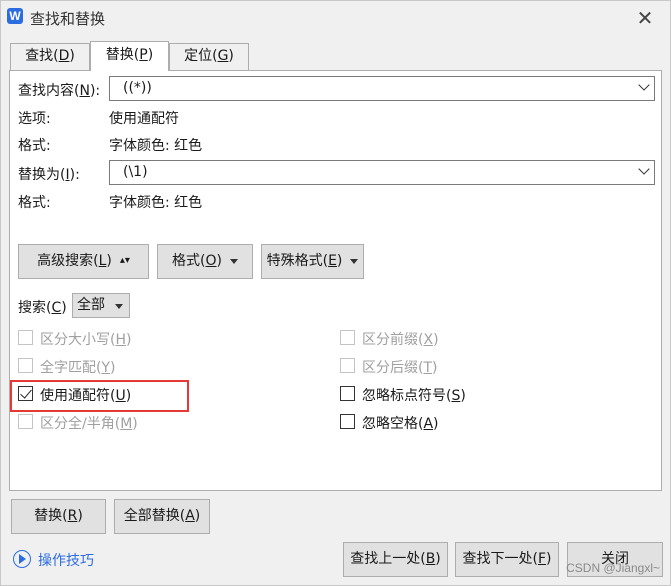  What do you see at coordinates (390, 424) in the screenshot?
I see `ignore-space-text: 忽略空格` at bounding box center [390, 424].